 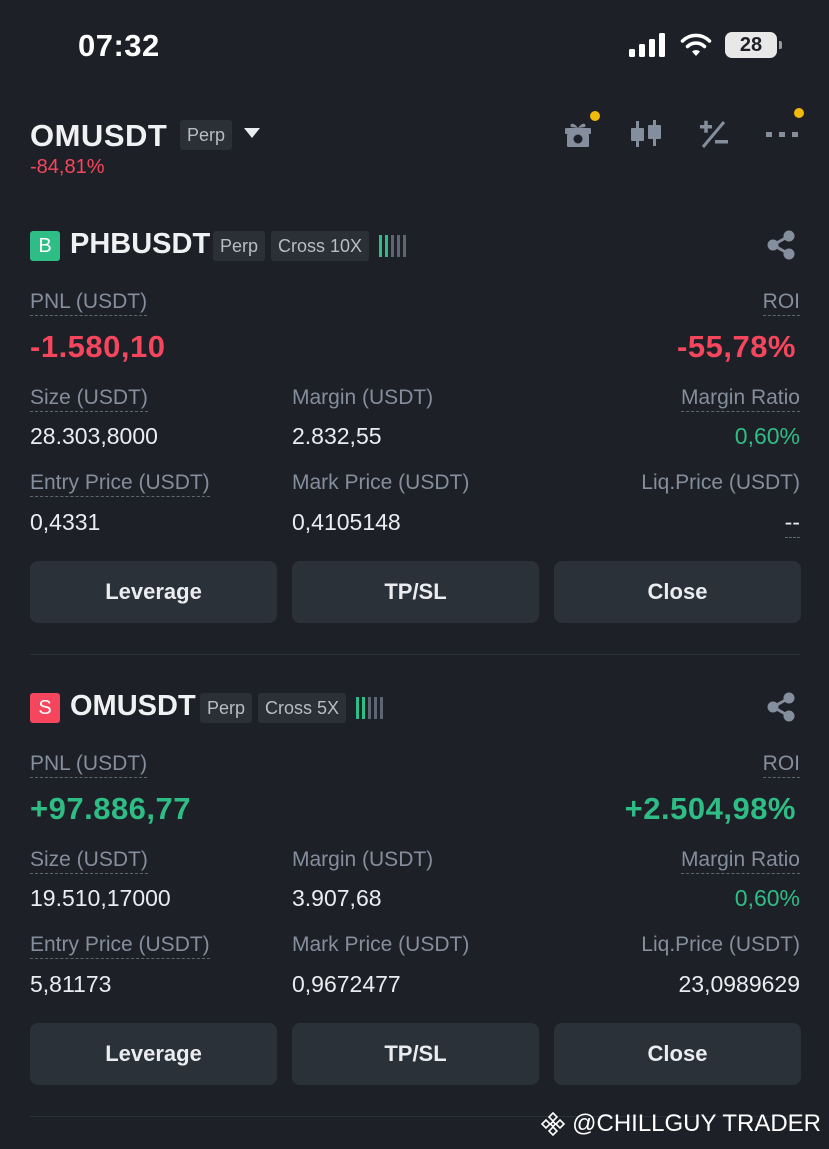 What do you see at coordinates (71, 984) in the screenshot?
I see `entry-price-value: 5,81173` at bounding box center [71, 984].